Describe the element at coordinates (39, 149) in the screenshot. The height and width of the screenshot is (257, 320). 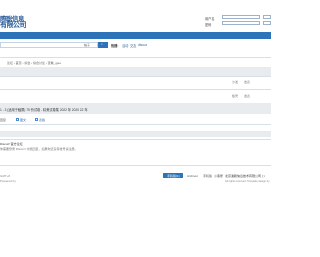
I see `notice-text: 你需要登录 Discuz! 才能回复，如果你还没有帐号请注册。` at that location.